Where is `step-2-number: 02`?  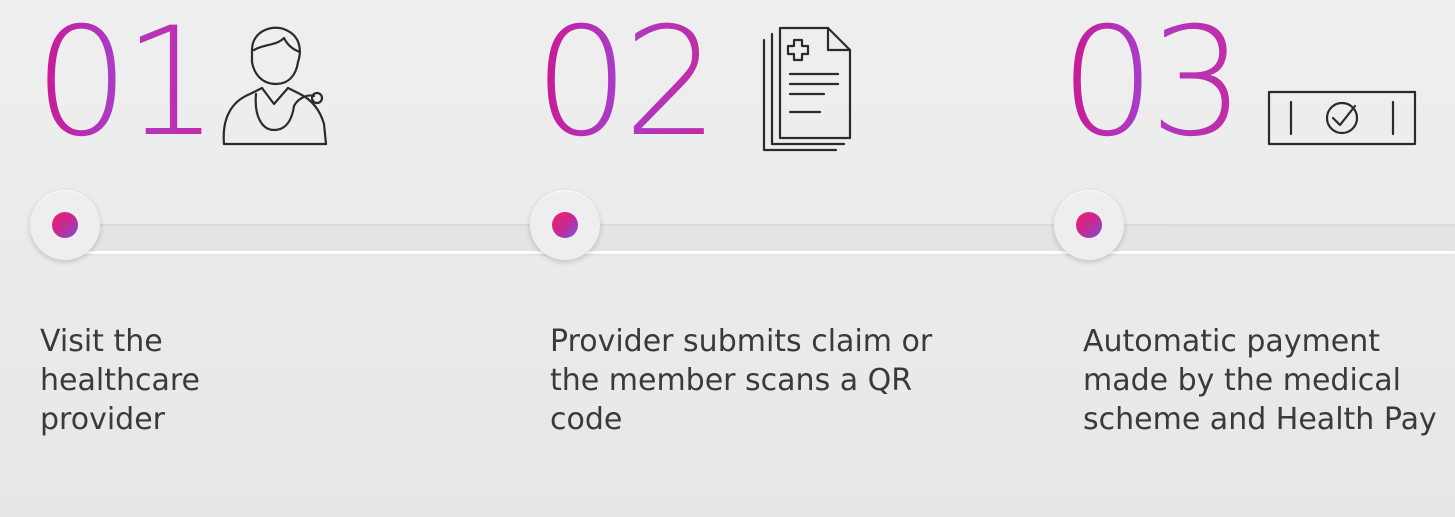 step-2-number: 02 is located at coordinates (626, 89).